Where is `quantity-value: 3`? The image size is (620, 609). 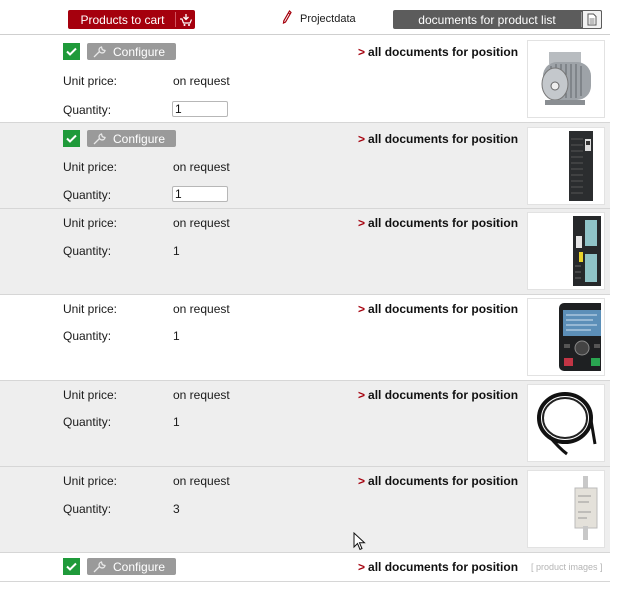 quantity-value: 3 is located at coordinates (176, 509).